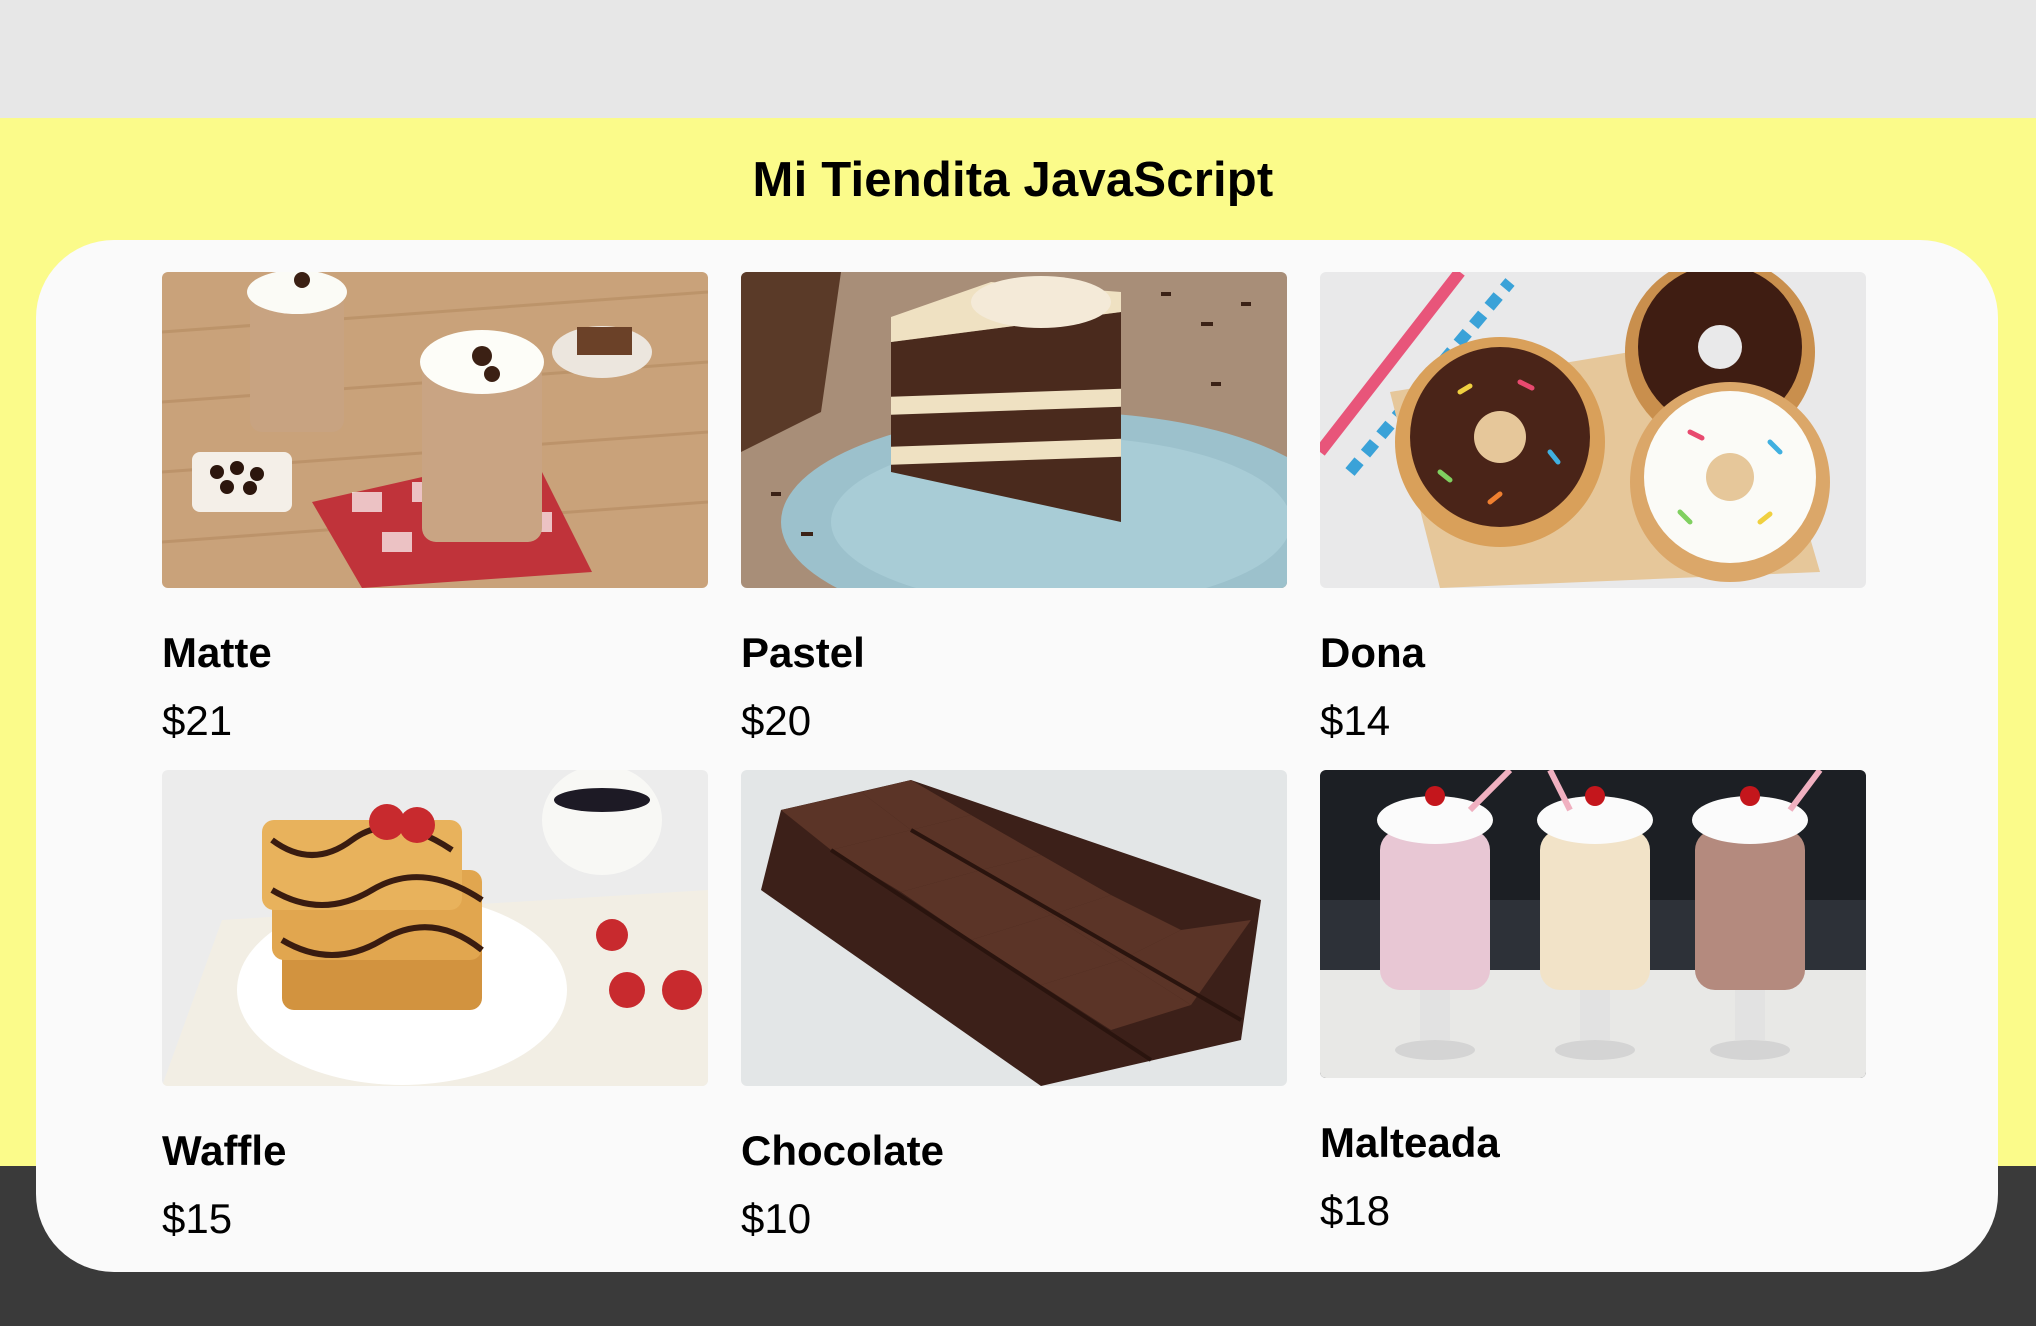  I want to click on product-card-malteada: Malteada $18, so click(1593, 1003).